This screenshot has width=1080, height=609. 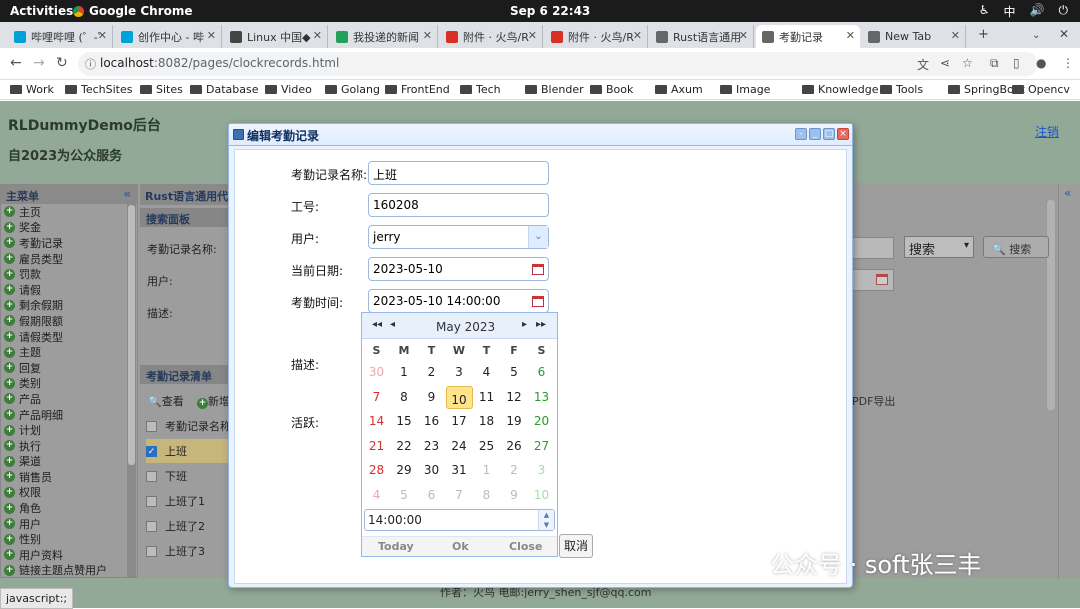 I want to click on calendar-day: 18, so click(x=486, y=421).